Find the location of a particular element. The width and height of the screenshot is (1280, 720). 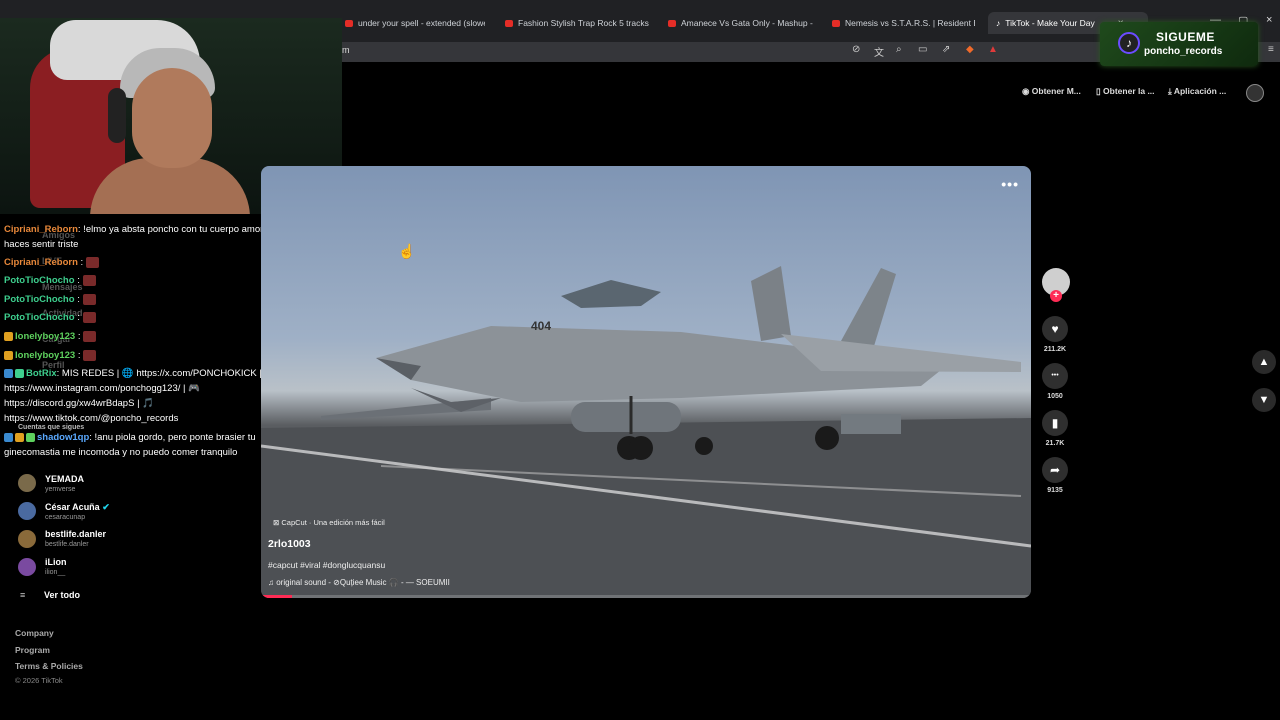

capcut-label: ⊠ CapCut · Una edición más fácil is located at coordinates (329, 522).